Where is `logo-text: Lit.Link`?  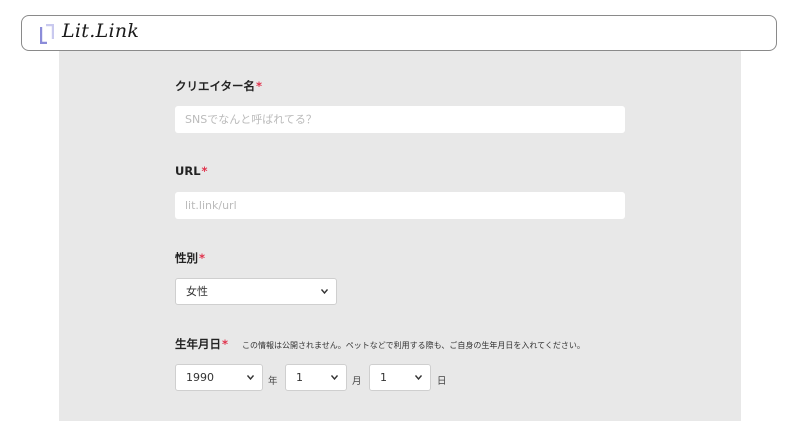 logo-text: Lit.Link is located at coordinates (100, 31).